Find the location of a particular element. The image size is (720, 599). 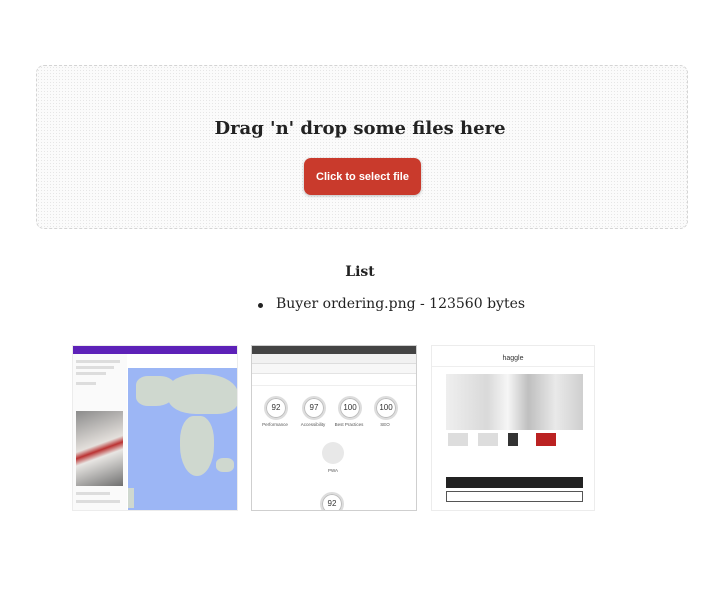

pwa-badge is located at coordinates (333, 453).